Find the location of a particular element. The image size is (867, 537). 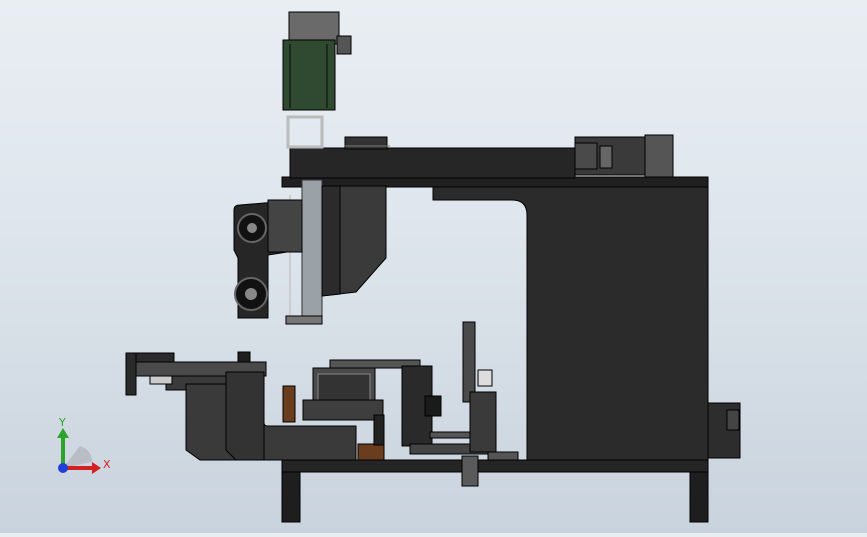

triad-y-label: Y is located at coordinates (62, 422).